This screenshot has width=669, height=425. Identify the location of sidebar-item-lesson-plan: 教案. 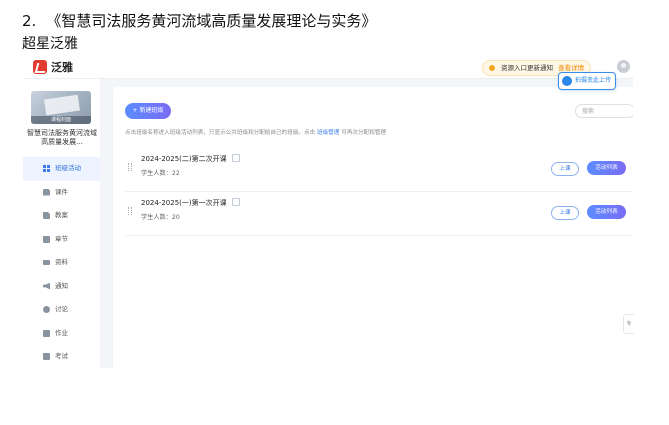
(61, 216).